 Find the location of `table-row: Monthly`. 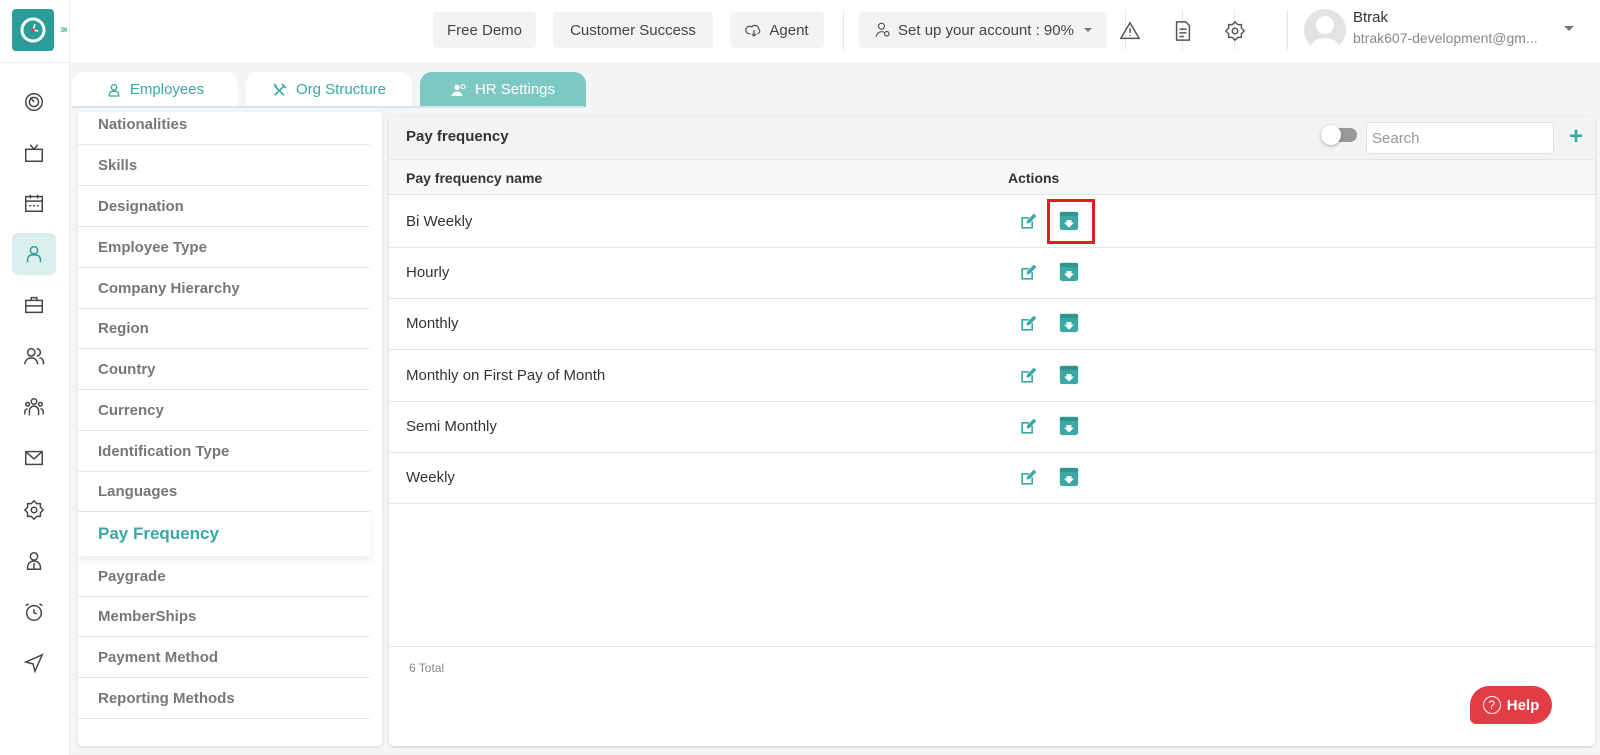

table-row: Monthly is located at coordinates (992, 324).